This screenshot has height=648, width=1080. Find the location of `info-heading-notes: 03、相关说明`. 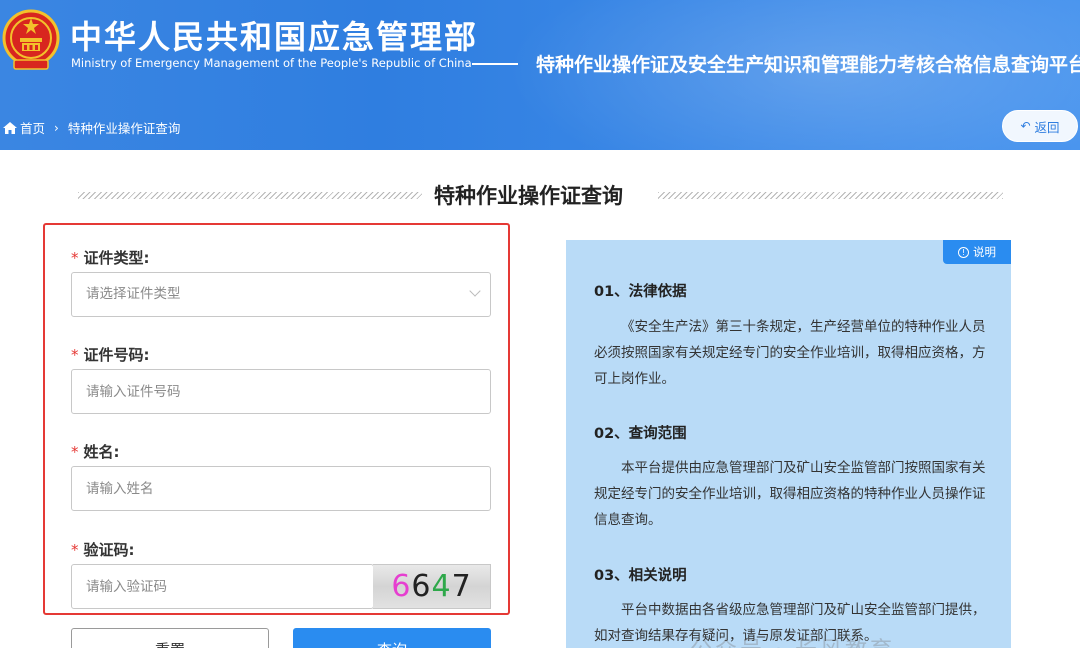

info-heading-notes: 03、相关说明 is located at coordinates (640, 576).